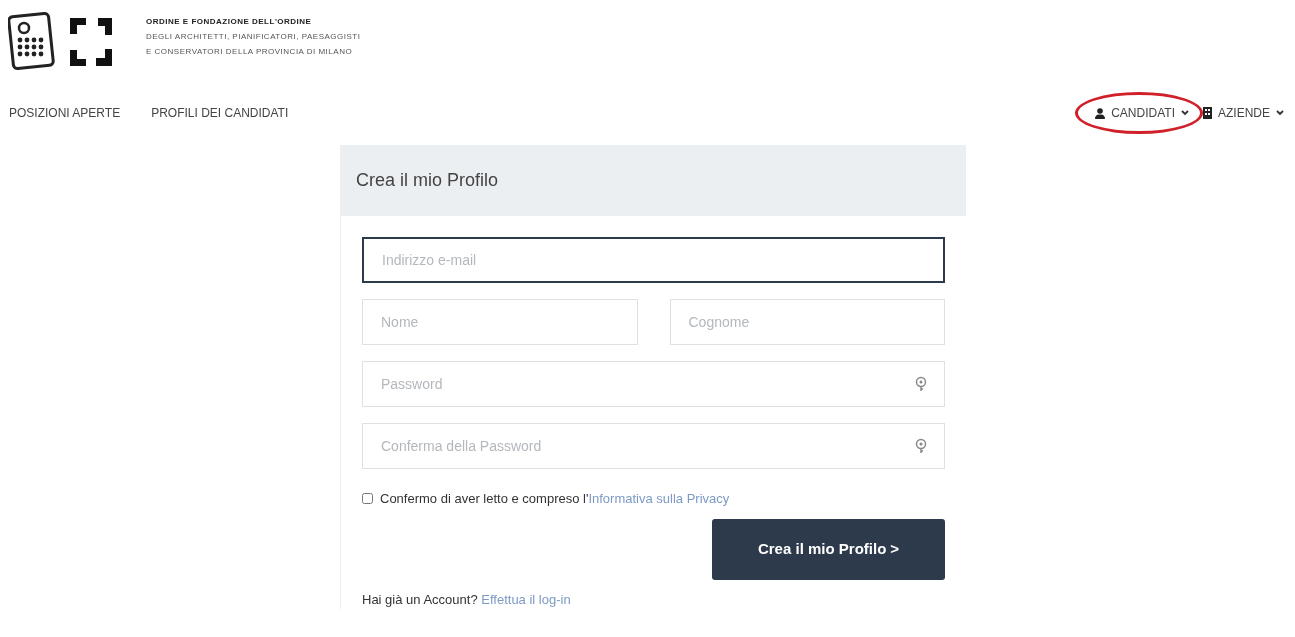  Describe the element at coordinates (253, 37) in the screenshot. I see `organization-name: DEGLI ARCHITETTI, PIANIFICATORI, PAESAGGISTI` at that location.